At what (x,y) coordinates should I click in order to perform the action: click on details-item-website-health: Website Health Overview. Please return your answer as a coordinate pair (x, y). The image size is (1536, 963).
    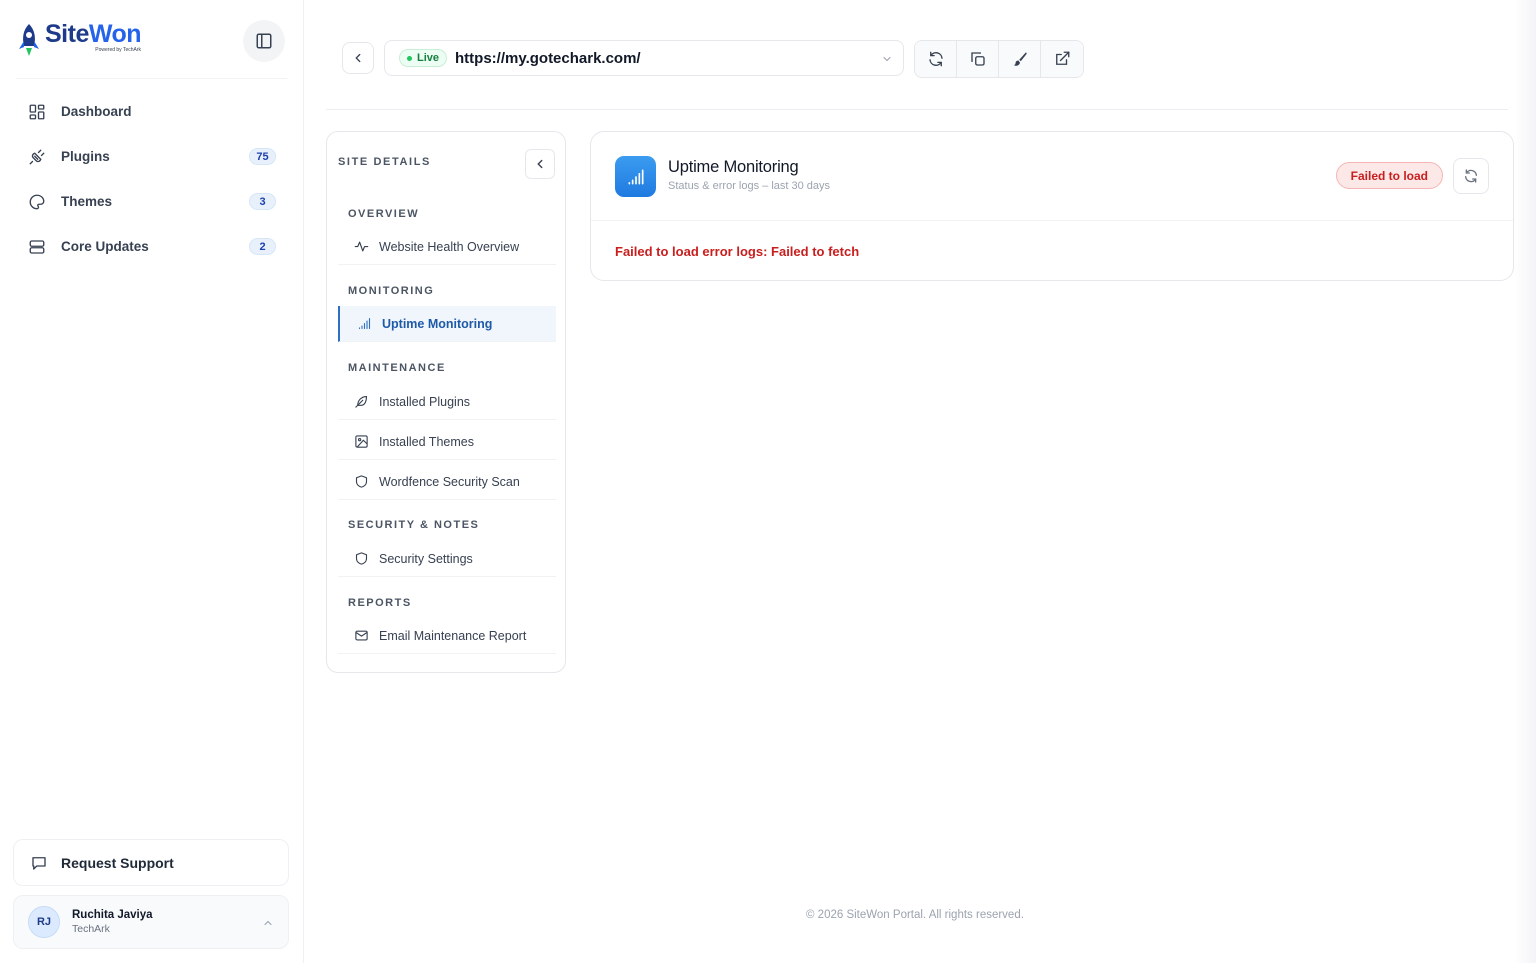
    Looking at the image, I should click on (447, 247).